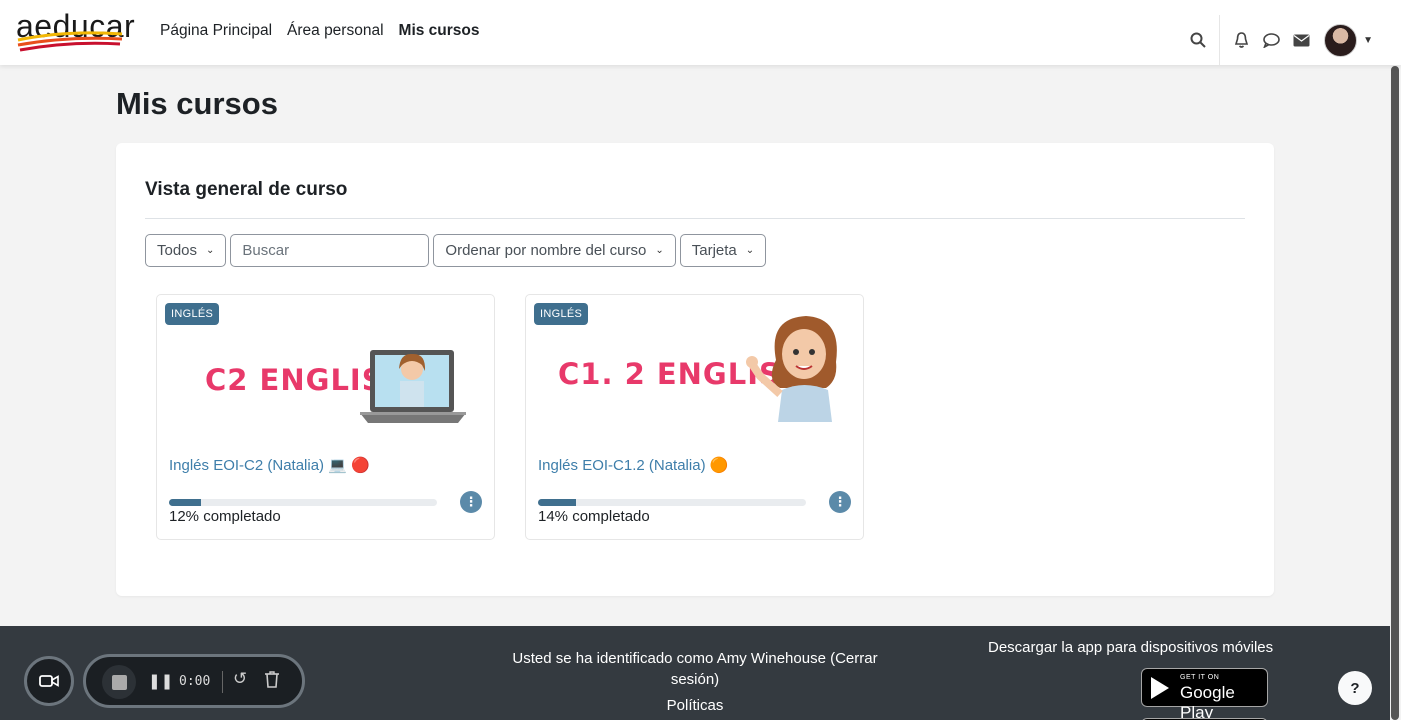 This screenshot has width=1401, height=720. I want to click on chevron-down-icon: ▼, so click(1368, 40).